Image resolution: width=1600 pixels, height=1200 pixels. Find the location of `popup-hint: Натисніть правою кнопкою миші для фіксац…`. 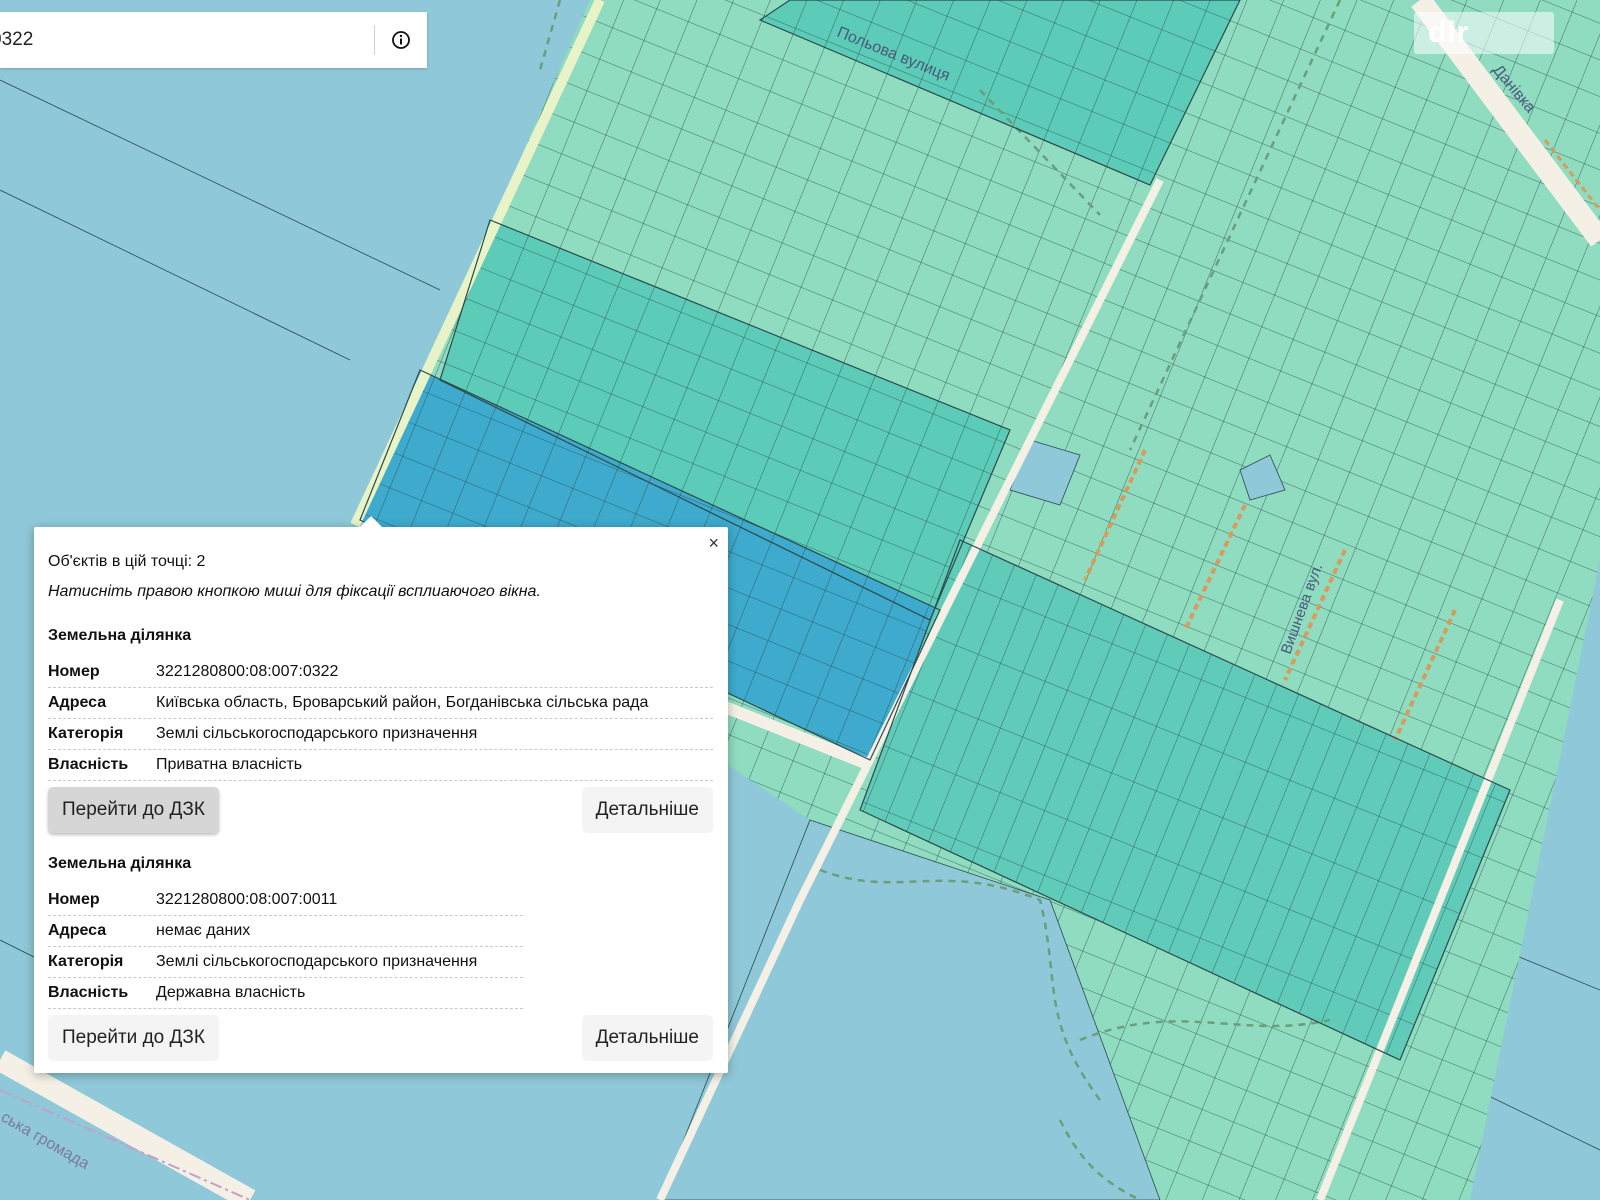

popup-hint: Натисніть правою кнопкою миші для фіксац… is located at coordinates (294, 591).